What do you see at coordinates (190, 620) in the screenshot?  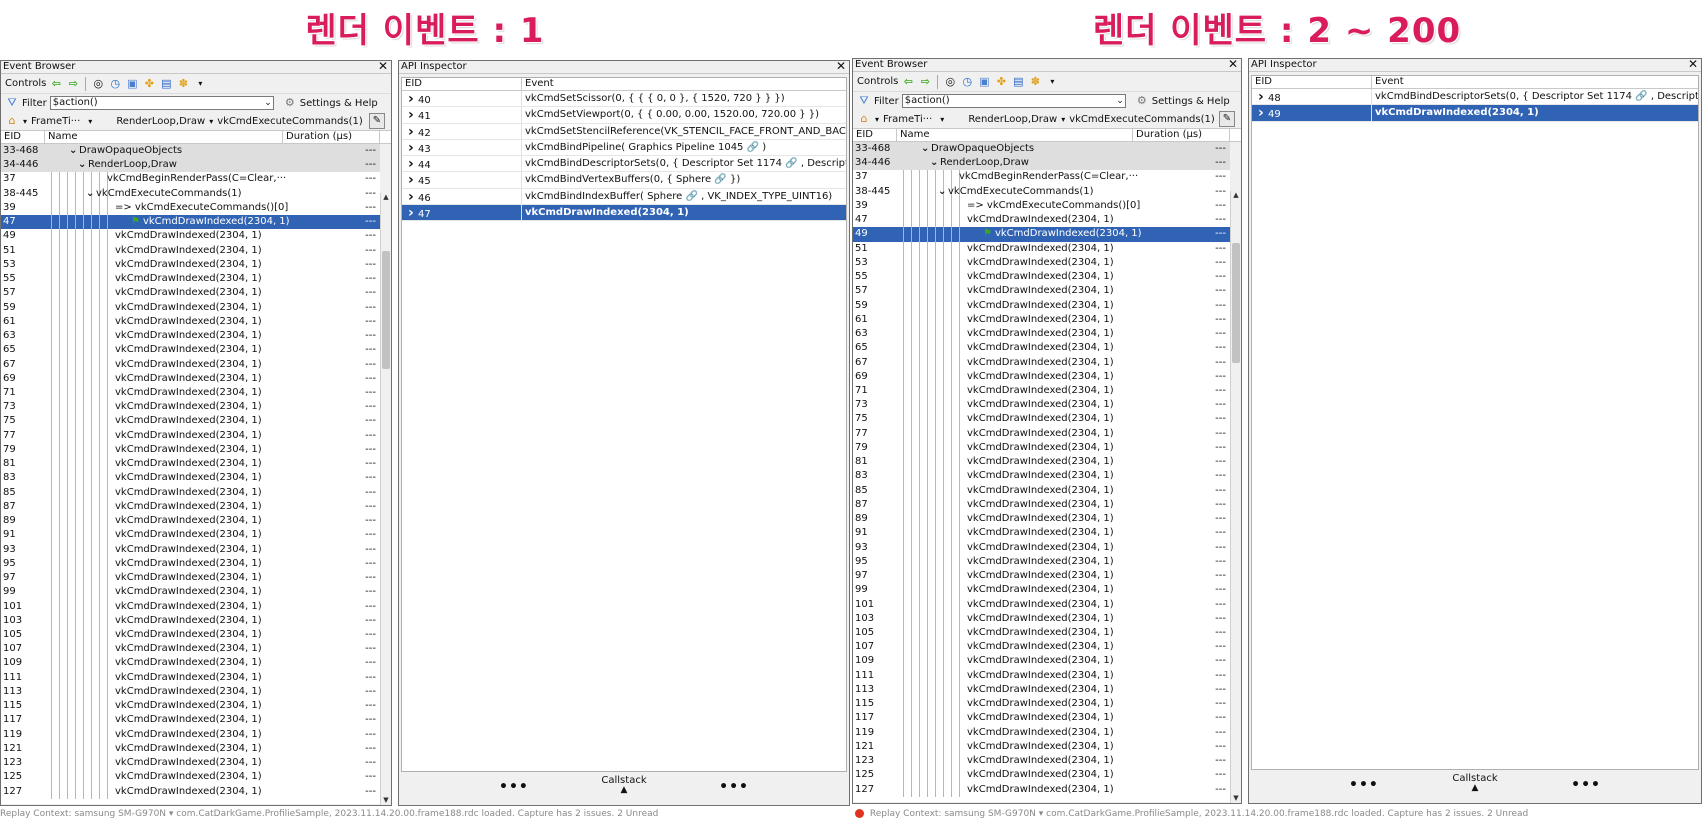 I see `table-row: 103 vkCmdDrawIndexed(2304, 1) ---` at bounding box center [190, 620].